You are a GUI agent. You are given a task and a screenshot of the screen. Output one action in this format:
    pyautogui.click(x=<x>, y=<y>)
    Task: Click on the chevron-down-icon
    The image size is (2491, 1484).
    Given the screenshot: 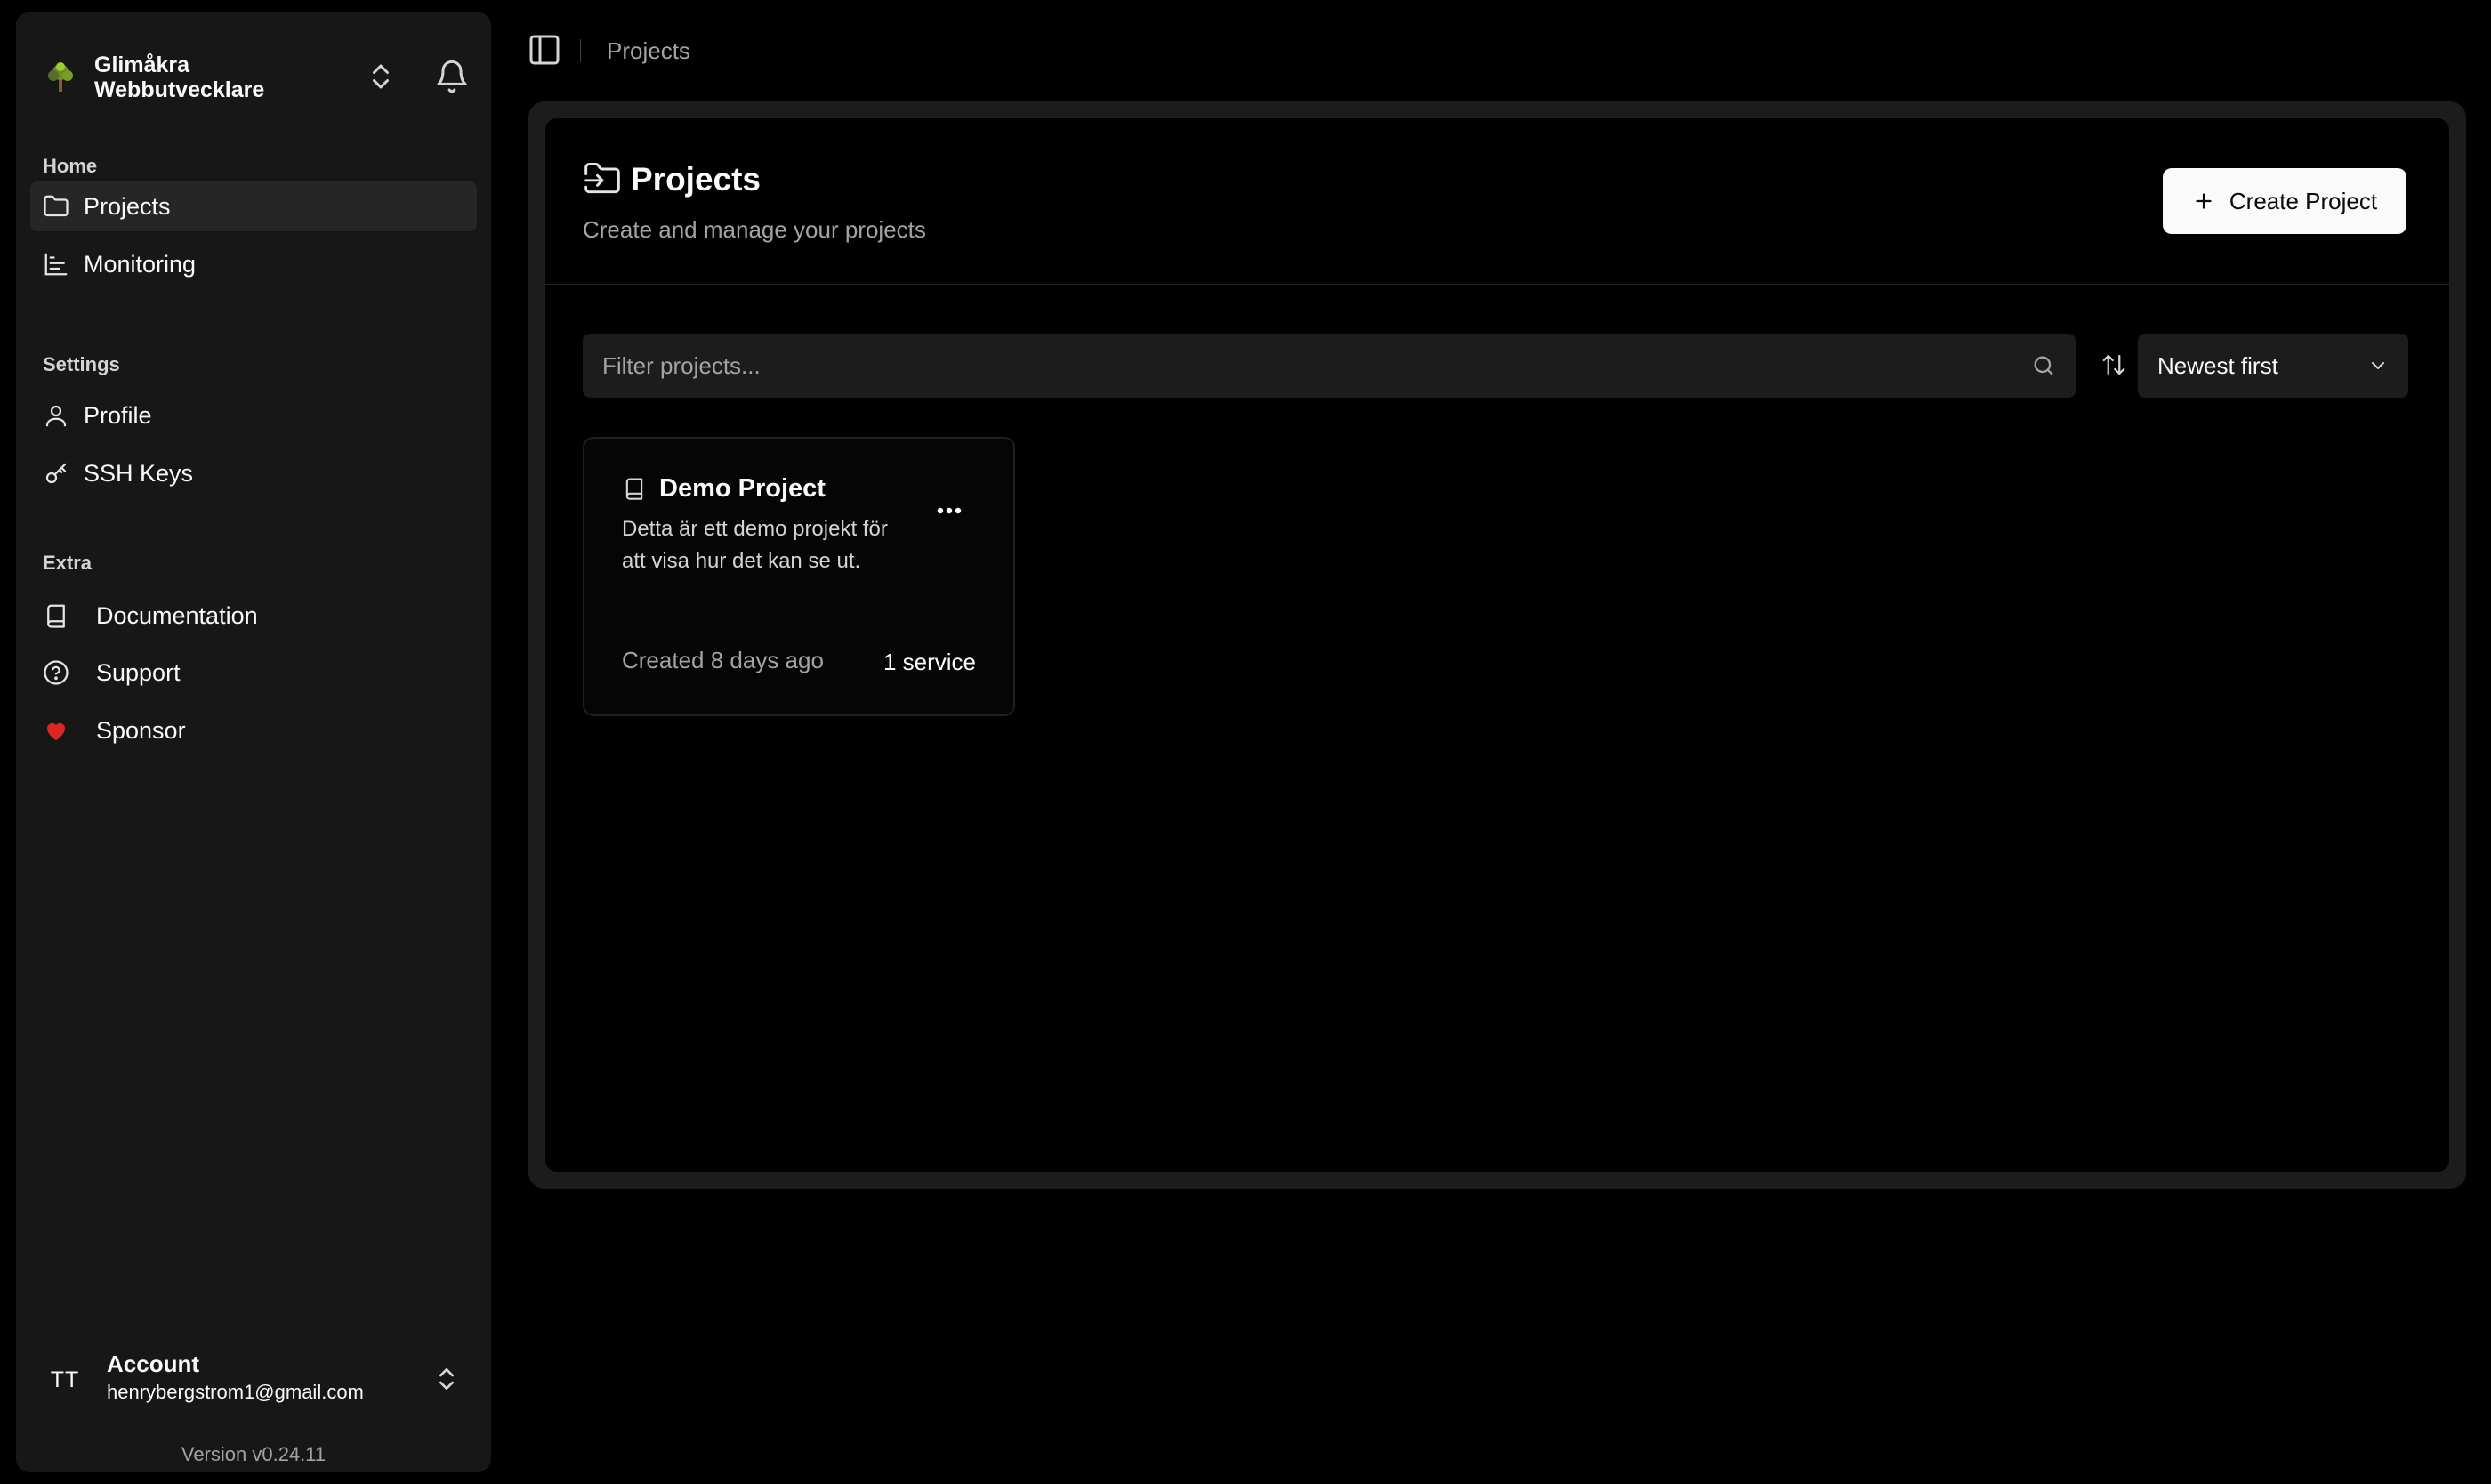 What is the action you would take?
    pyautogui.click(x=2378, y=365)
    